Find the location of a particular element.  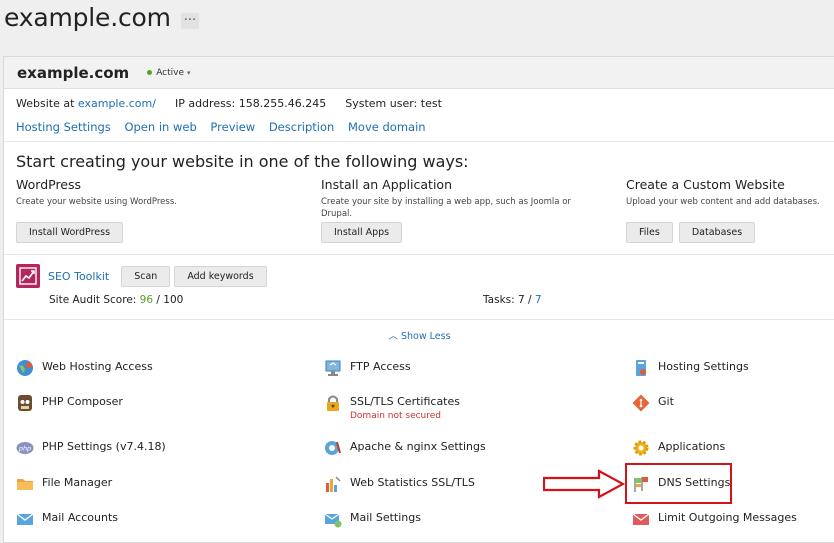

tool-label: Hosting Settings is located at coordinates (703, 366).